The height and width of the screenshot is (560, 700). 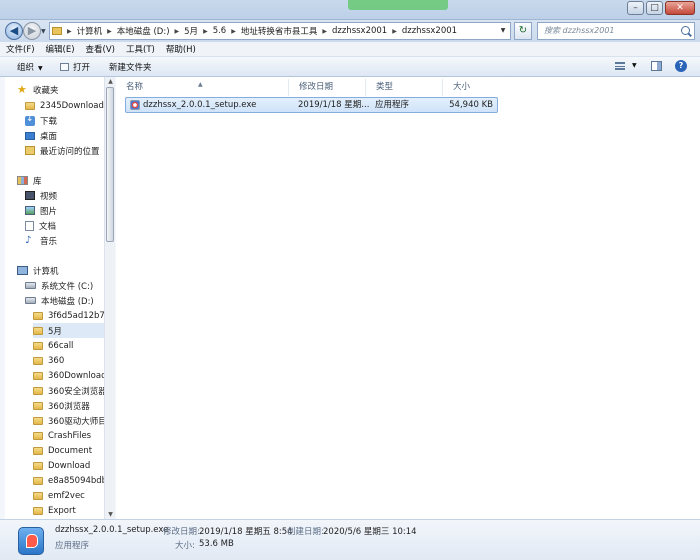 I want to click on new-folder-label: 新建文件夹, so click(x=130, y=68).